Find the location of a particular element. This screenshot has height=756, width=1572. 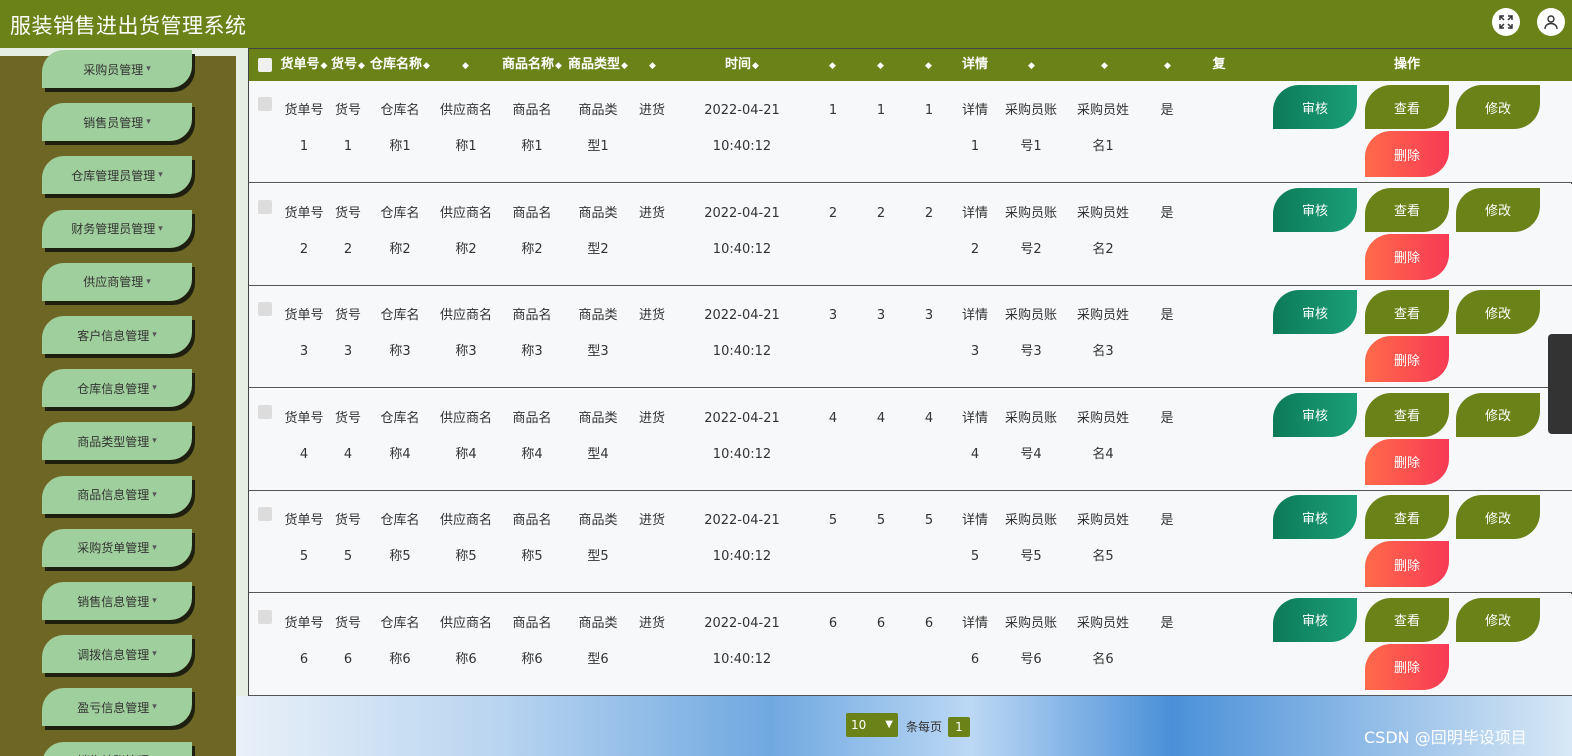

table-cell: 采购员姓 名5 is located at coordinates (1103, 539).